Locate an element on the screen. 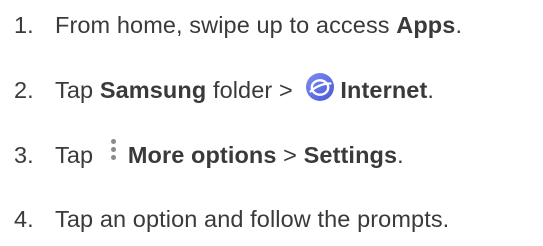 The image size is (543, 246). step-1: 1. From home, swipe up to access Apps . is located at coordinates (238, 25).